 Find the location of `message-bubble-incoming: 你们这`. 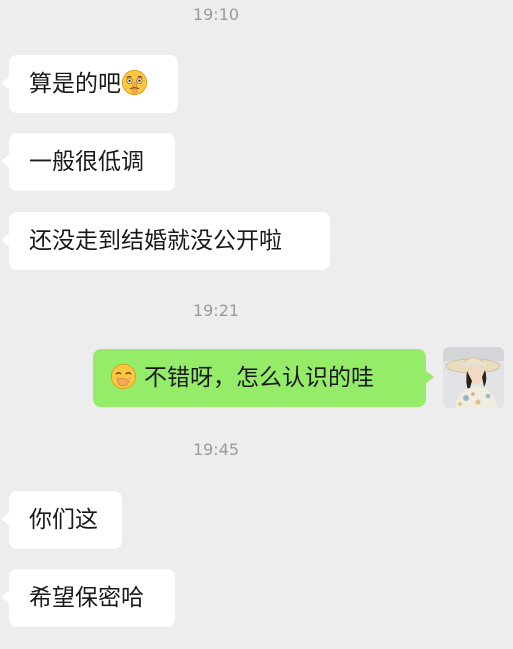

message-bubble-incoming: 你们这 is located at coordinates (61, 520).